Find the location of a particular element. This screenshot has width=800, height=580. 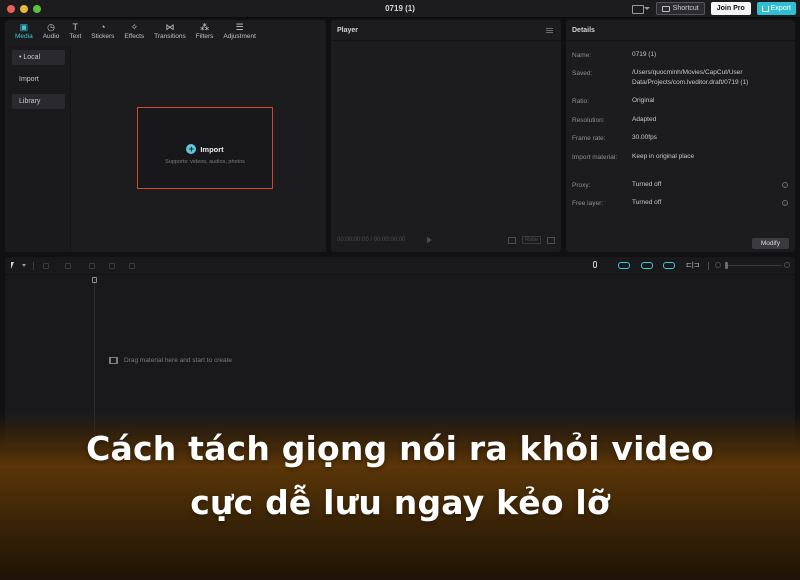

detail-value-ratio: Original is located at coordinates (643, 100).